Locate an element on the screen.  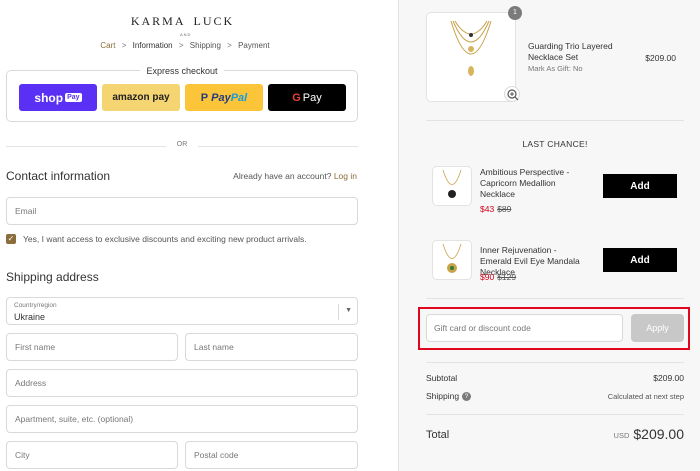
total-label: Total is located at coordinates (438, 435).